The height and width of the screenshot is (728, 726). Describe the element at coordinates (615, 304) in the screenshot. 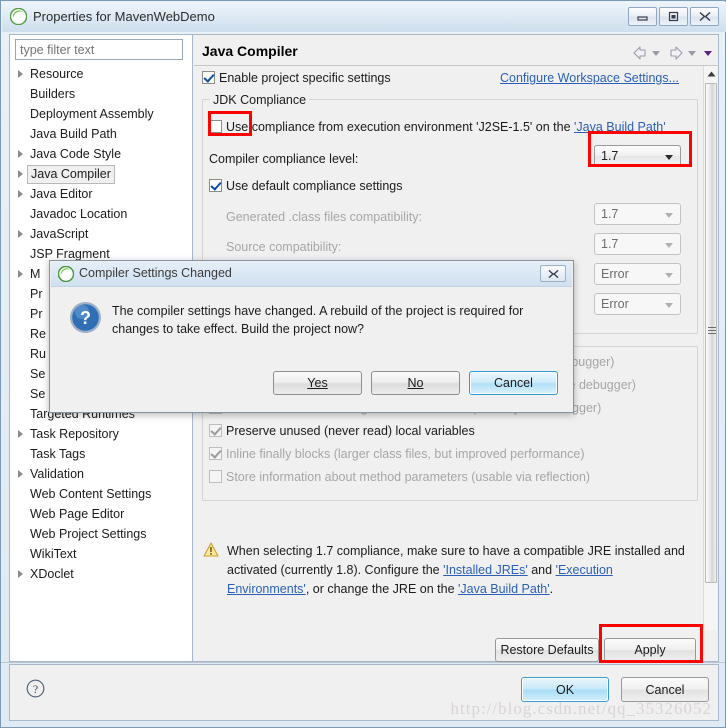

I see `disallow-enum-identifier-value: Error` at that location.